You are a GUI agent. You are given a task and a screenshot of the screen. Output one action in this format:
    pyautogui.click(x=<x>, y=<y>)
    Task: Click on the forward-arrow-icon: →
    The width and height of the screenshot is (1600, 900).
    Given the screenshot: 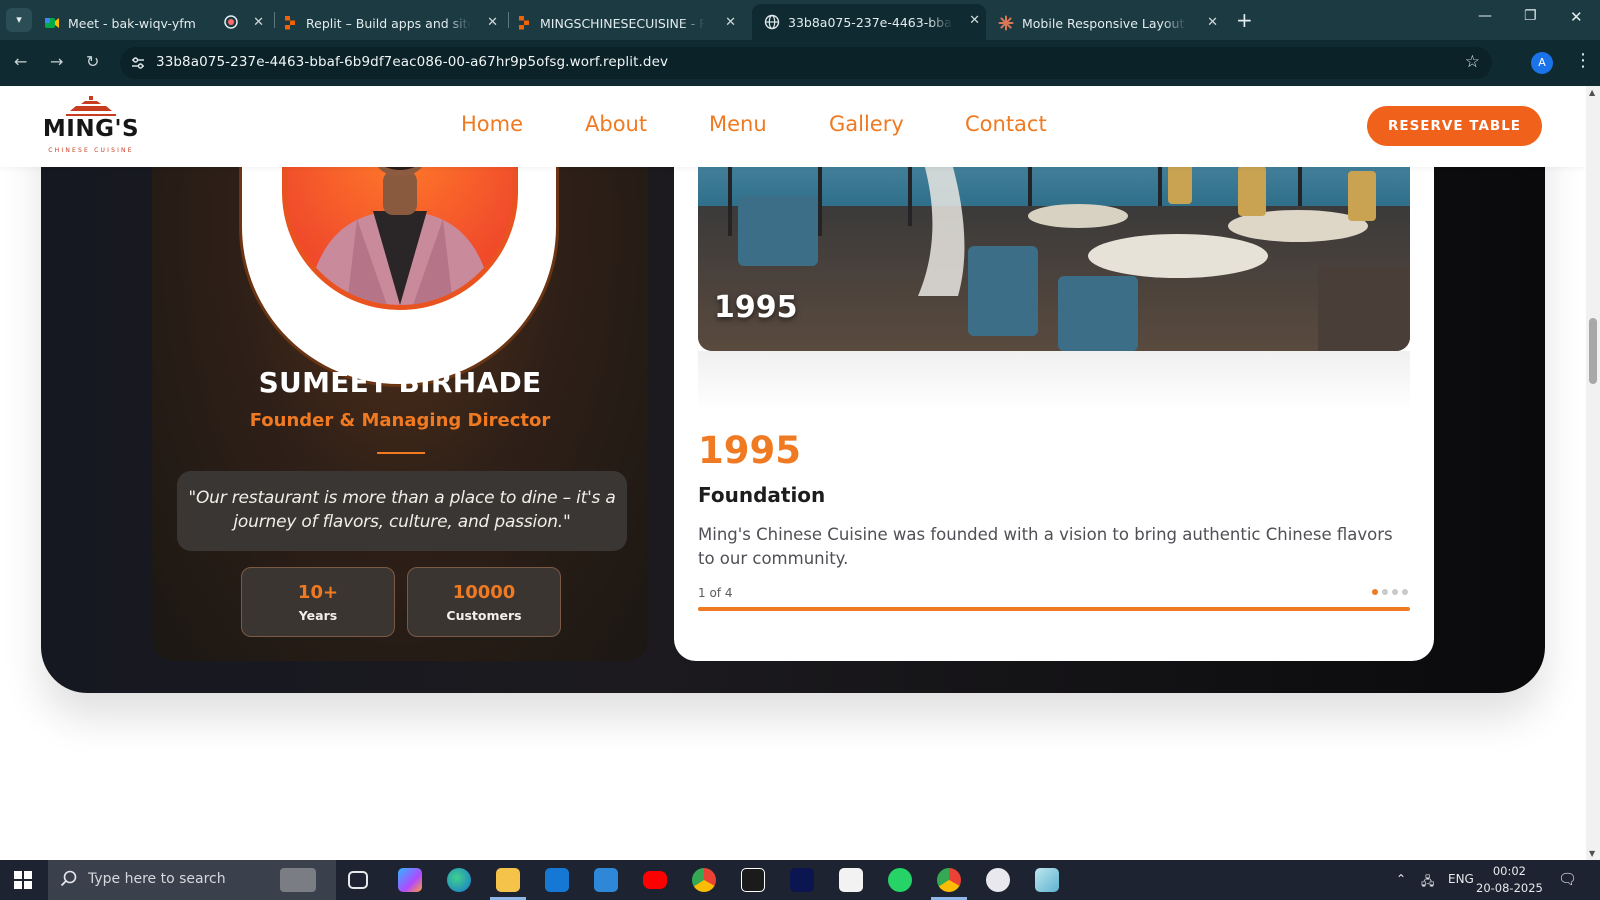 What is the action you would take?
    pyautogui.click(x=56, y=61)
    